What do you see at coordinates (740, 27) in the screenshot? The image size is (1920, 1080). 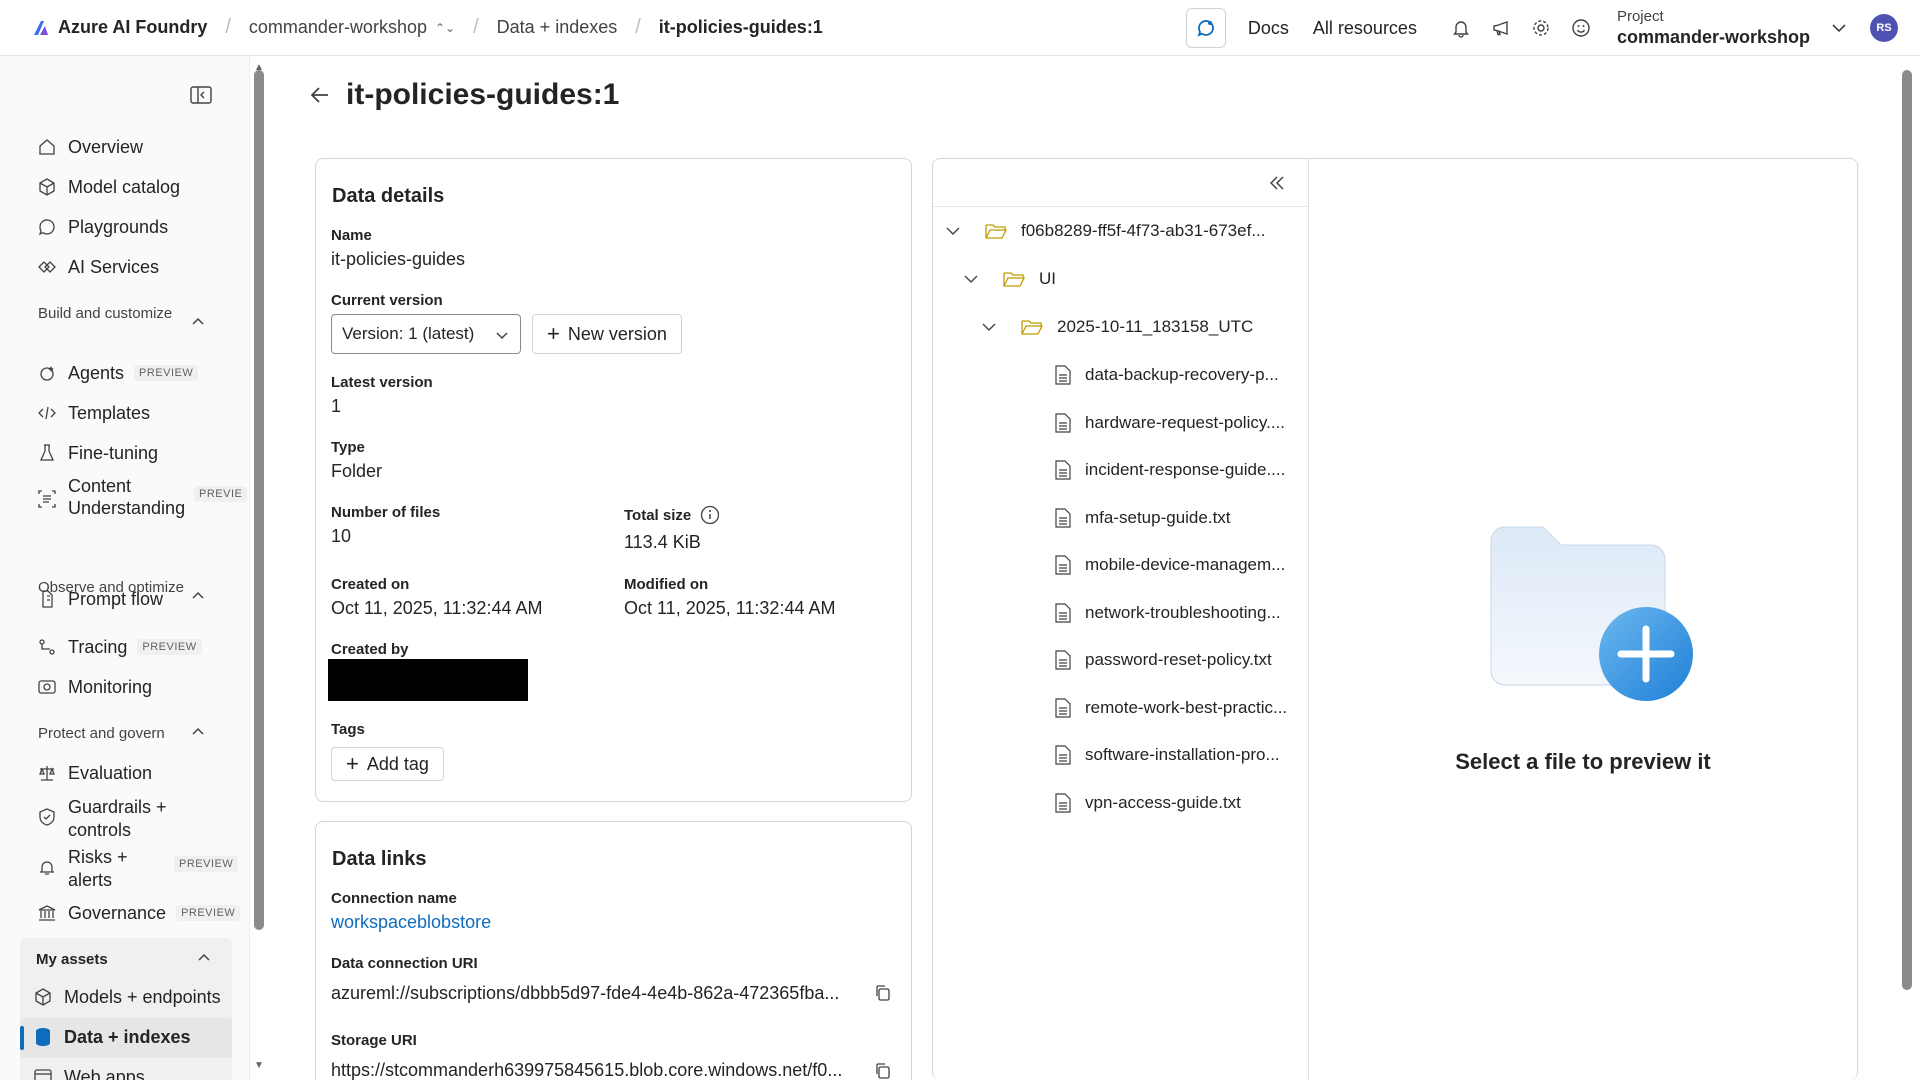 I see `breadcrumb-current: it-policies-guides:1` at bounding box center [740, 27].